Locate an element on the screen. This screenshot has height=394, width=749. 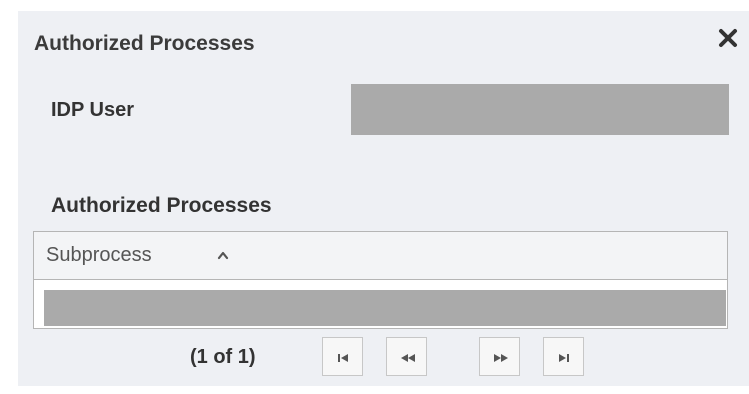
last-page-icon is located at coordinates (564, 358).